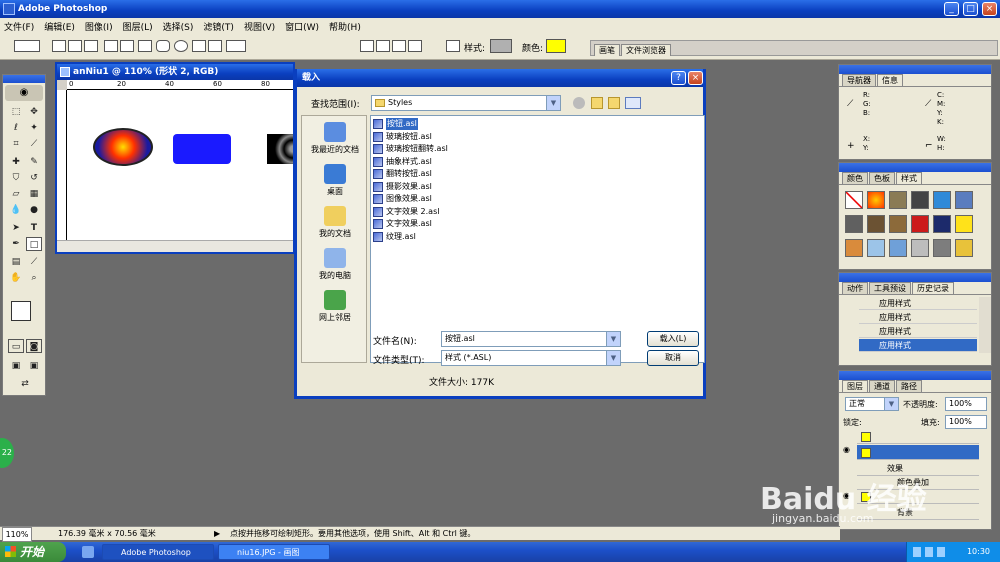 This screenshot has width=1000, height=562. Describe the element at coordinates (138, 26) in the screenshot. I see `menu-layer: 图层(L)` at that location.